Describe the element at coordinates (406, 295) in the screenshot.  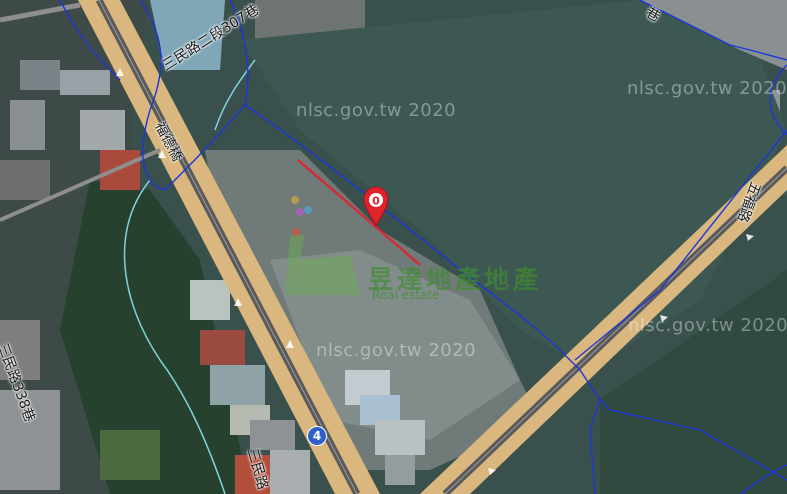
I see `brand-watermark-sub: Real estate` at that location.